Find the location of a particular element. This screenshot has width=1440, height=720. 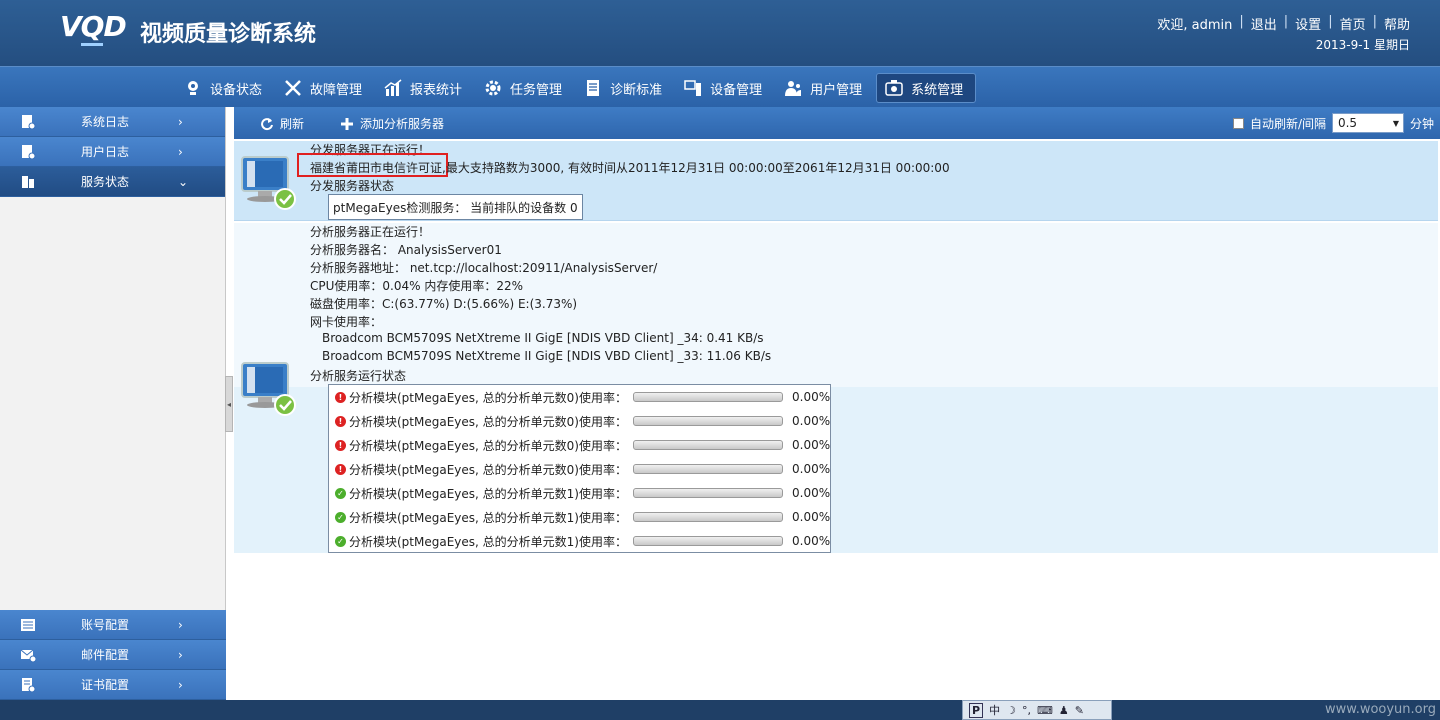

app-title: 视频质量诊断系统 is located at coordinates (228, 34).